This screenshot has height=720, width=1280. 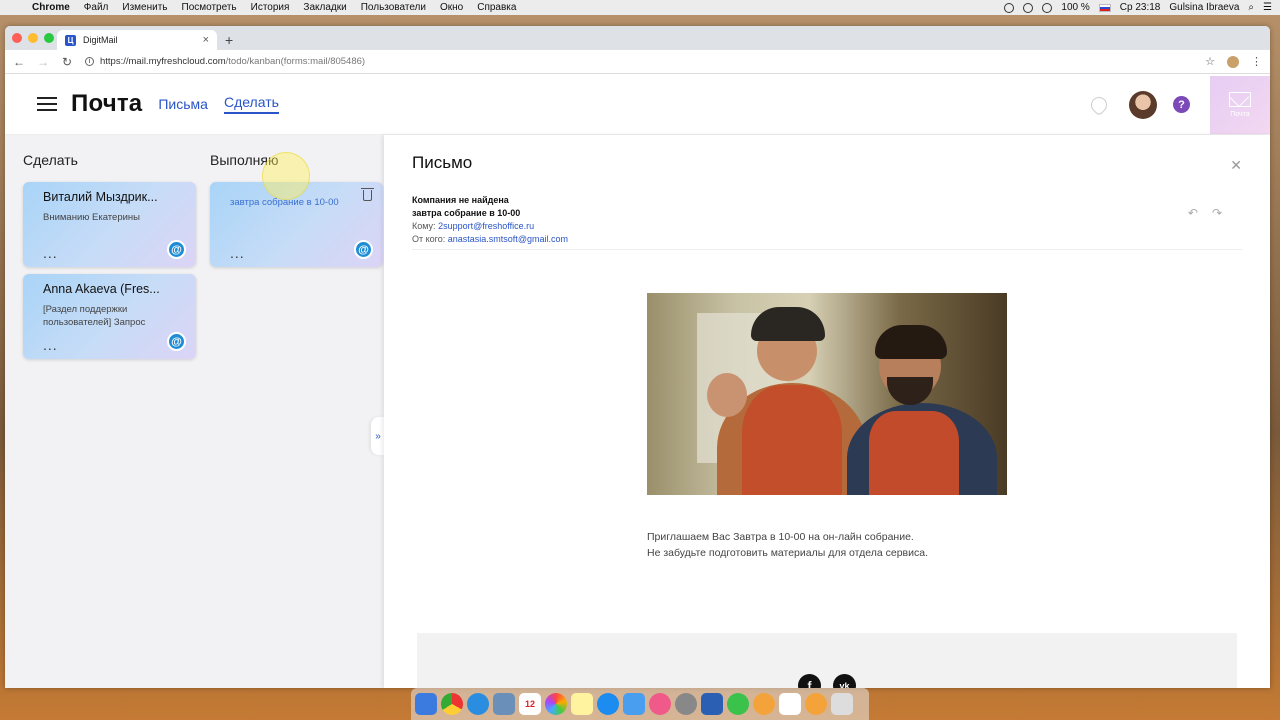 What do you see at coordinates (452, 704) in the screenshot?
I see `chrome-icon` at bounding box center [452, 704].